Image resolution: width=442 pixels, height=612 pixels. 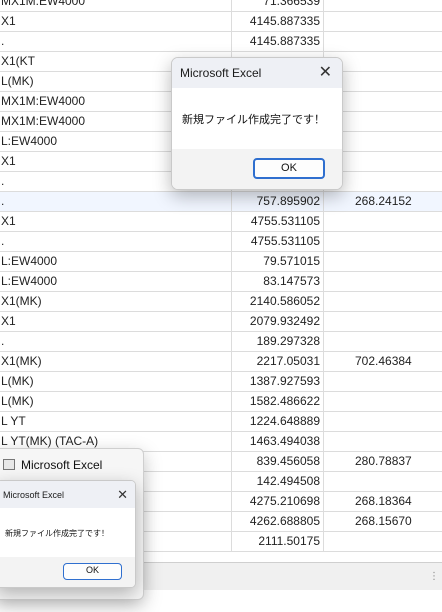 What do you see at coordinates (278, 401) in the screenshot?
I see `cell-value: 1582.486622` at bounding box center [278, 401].